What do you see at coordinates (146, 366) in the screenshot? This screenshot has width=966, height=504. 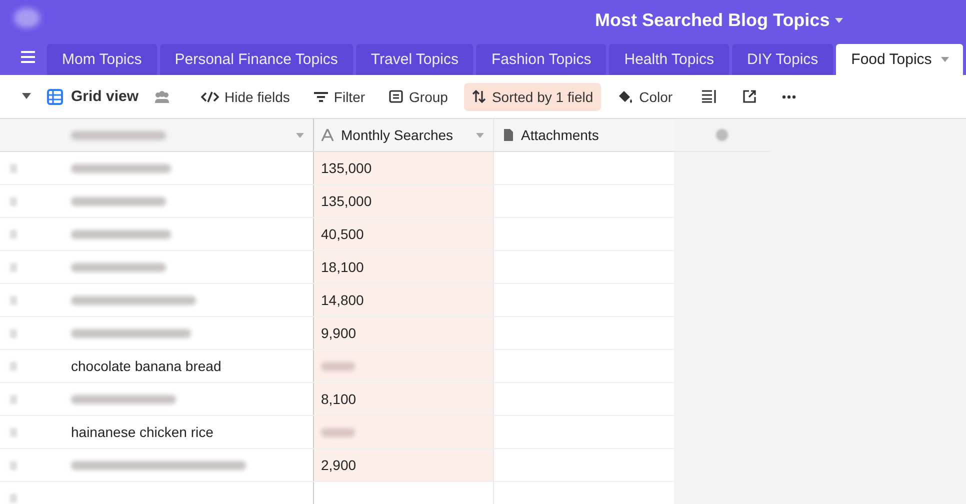 I see `table-cell: chocolate banana bread` at bounding box center [146, 366].